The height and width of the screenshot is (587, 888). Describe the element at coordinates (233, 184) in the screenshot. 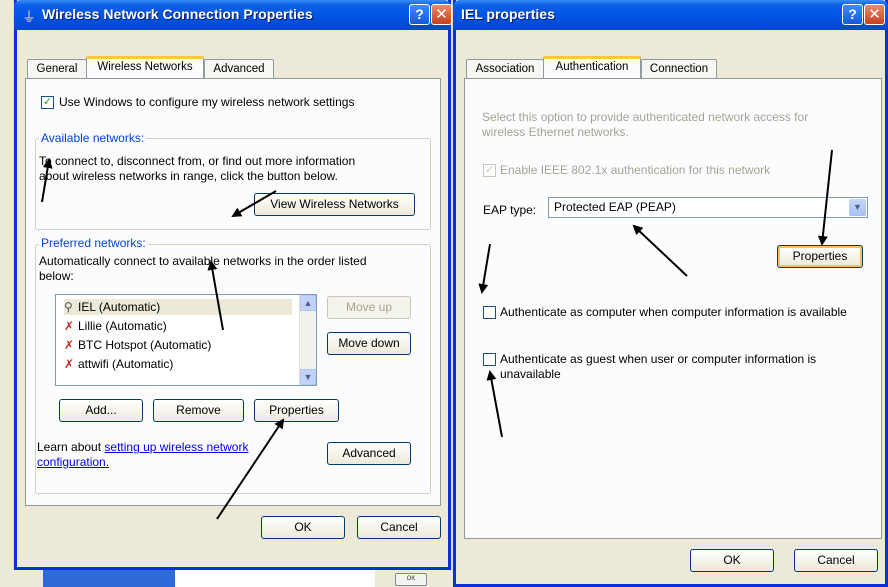

I see `available-networks-group` at that location.